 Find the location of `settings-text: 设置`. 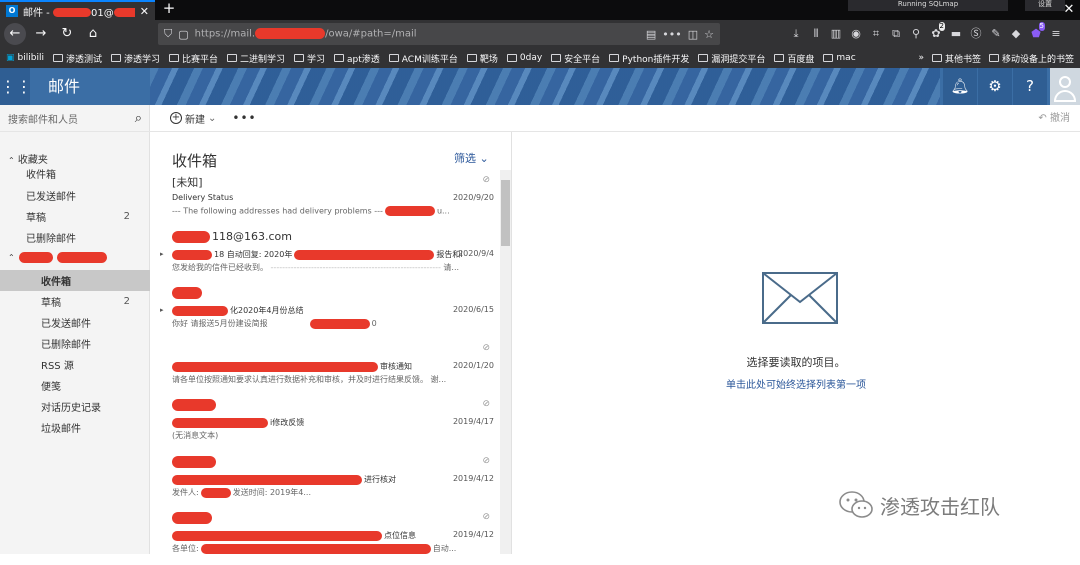

settings-text: 设置 is located at coordinates (1045, 5).